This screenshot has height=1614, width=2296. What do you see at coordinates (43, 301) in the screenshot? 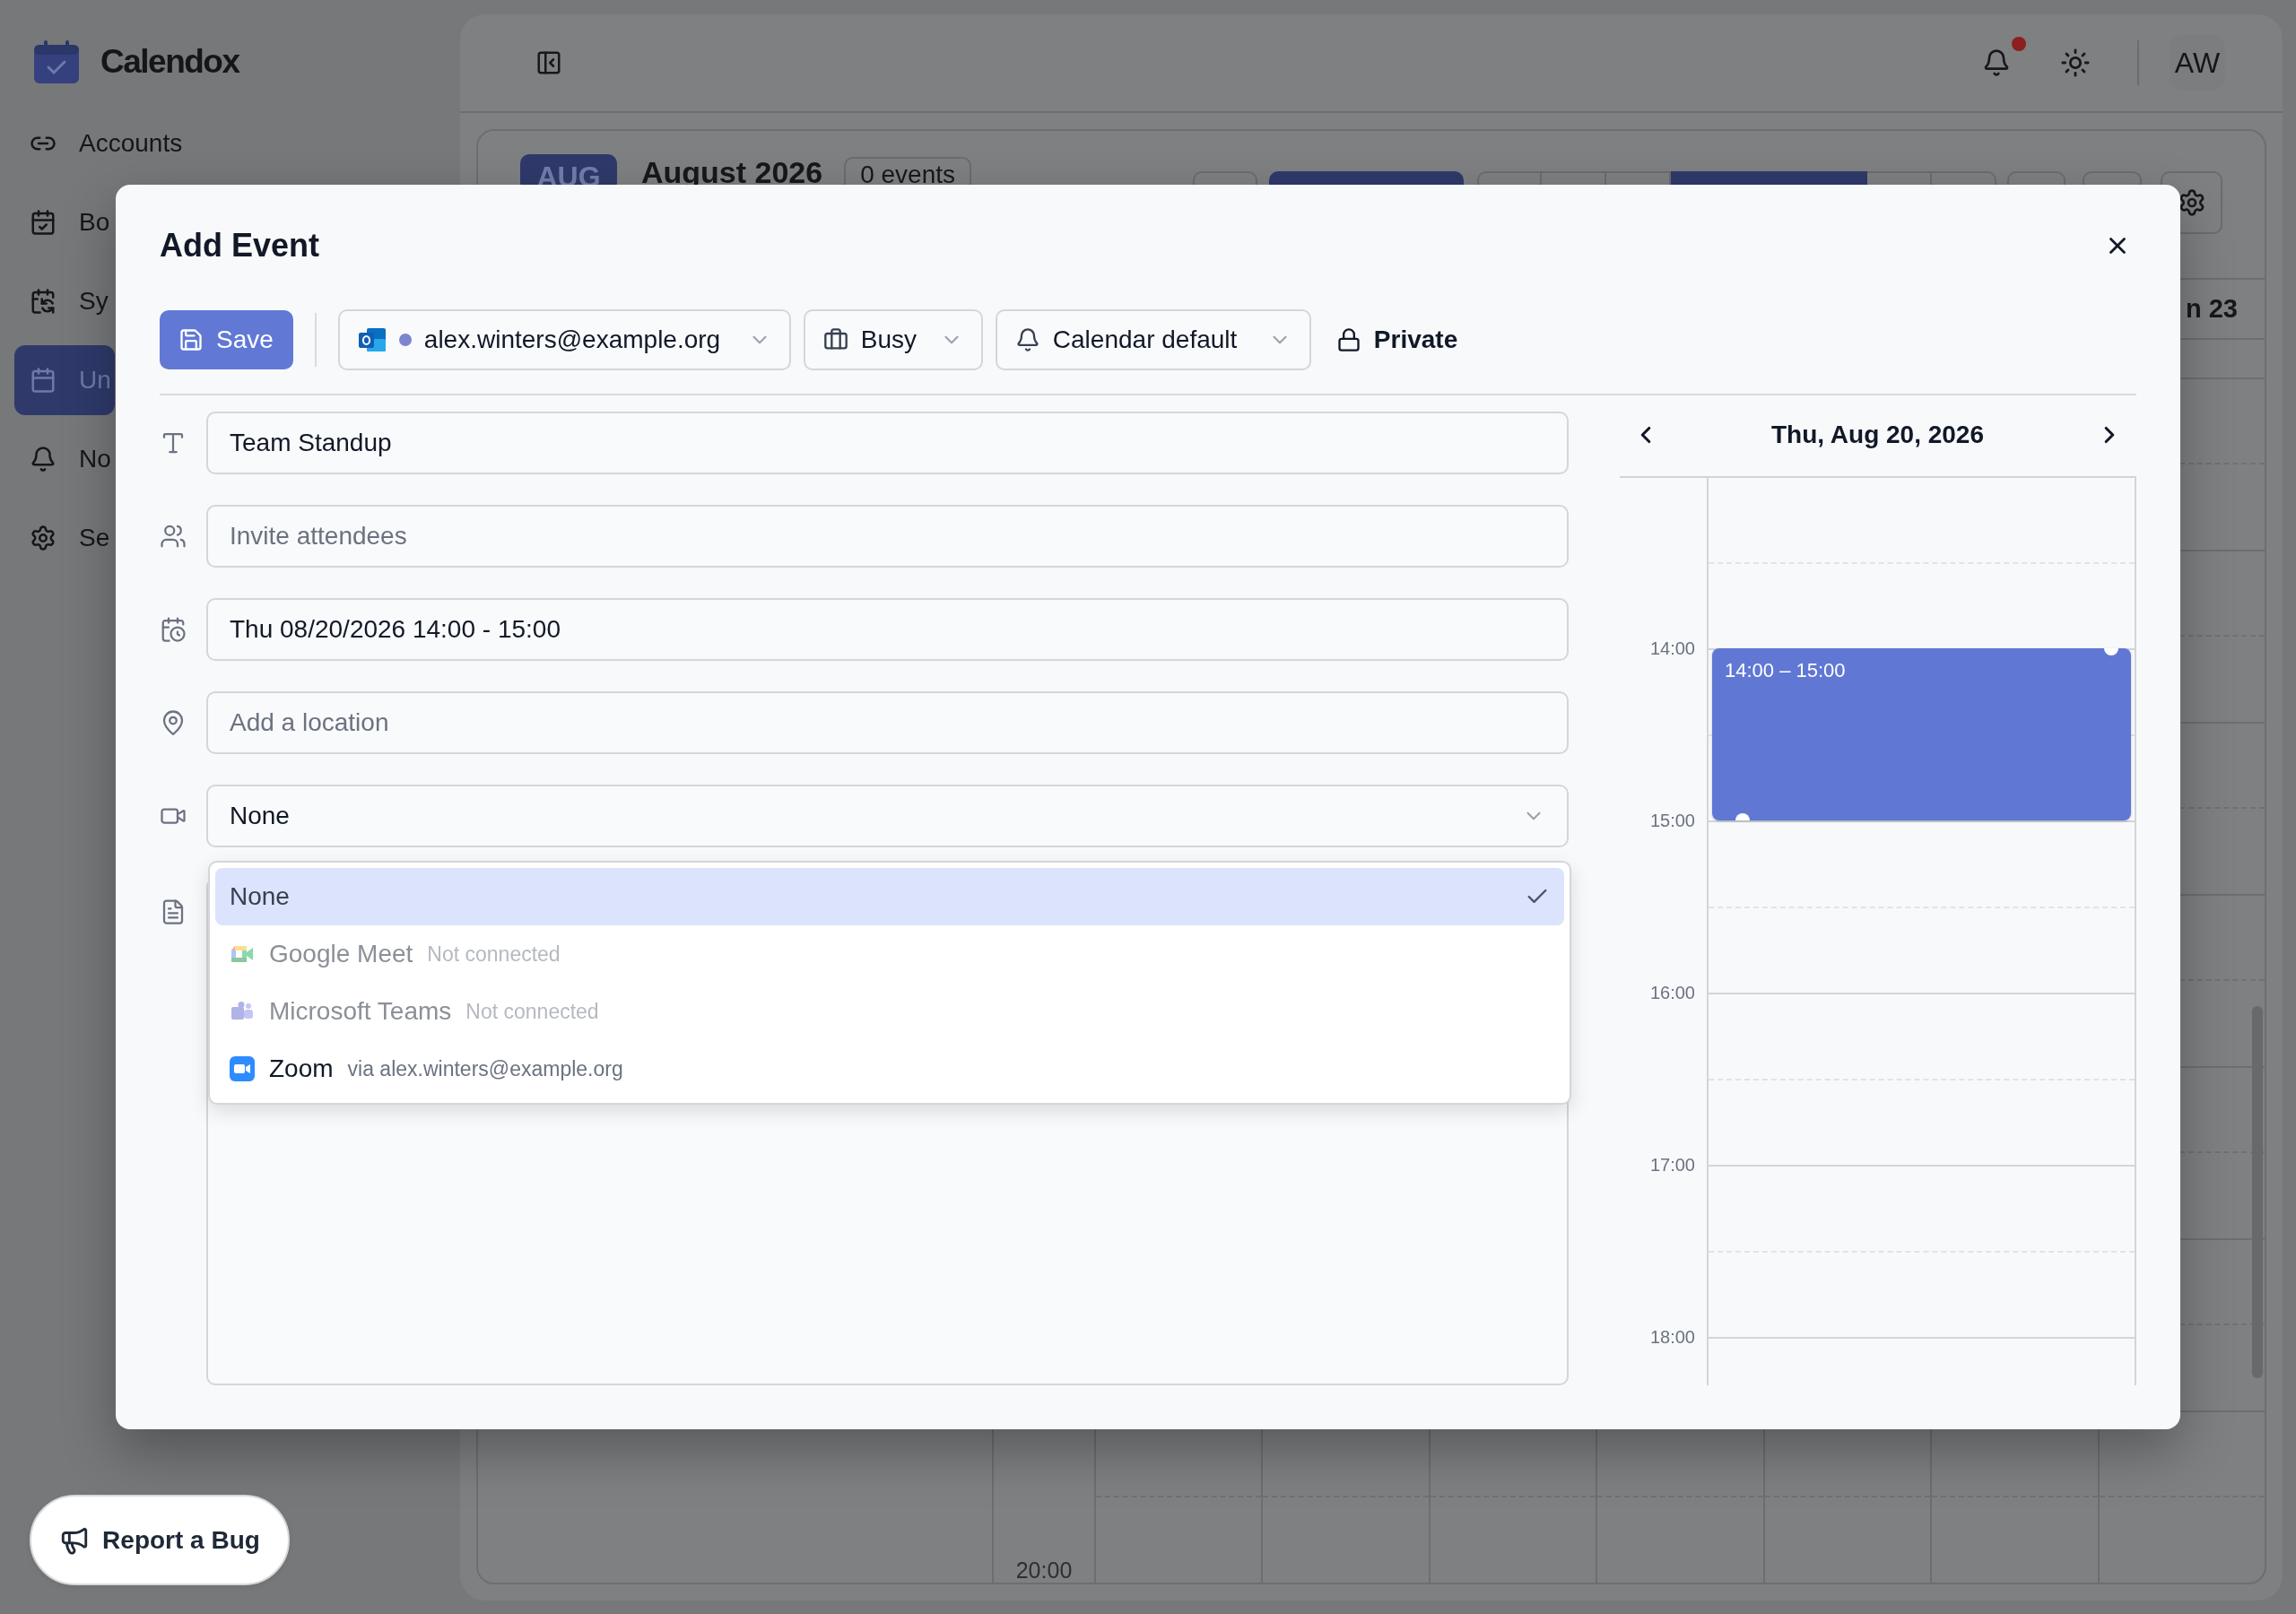
I see `calendar-sync-icon` at bounding box center [43, 301].